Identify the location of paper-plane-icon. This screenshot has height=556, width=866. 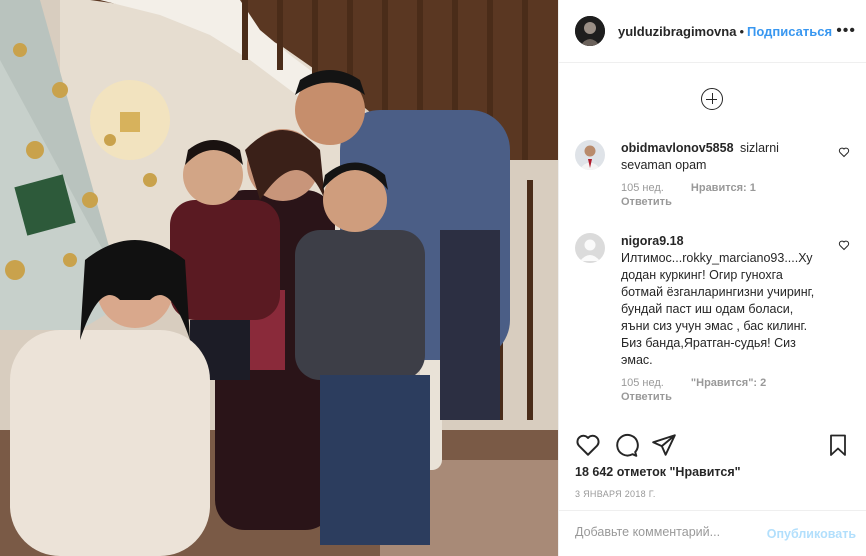
(664, 445).